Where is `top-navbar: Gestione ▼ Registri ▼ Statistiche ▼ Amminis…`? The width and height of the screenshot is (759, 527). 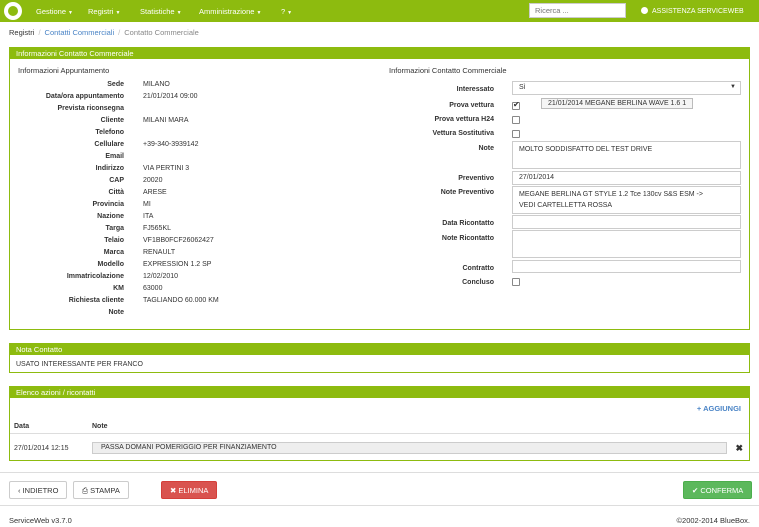
top-navbar: Gestione ▼ Registri ▼ Statistiche ▼ Amminis… is located at coordinates (379, 11).